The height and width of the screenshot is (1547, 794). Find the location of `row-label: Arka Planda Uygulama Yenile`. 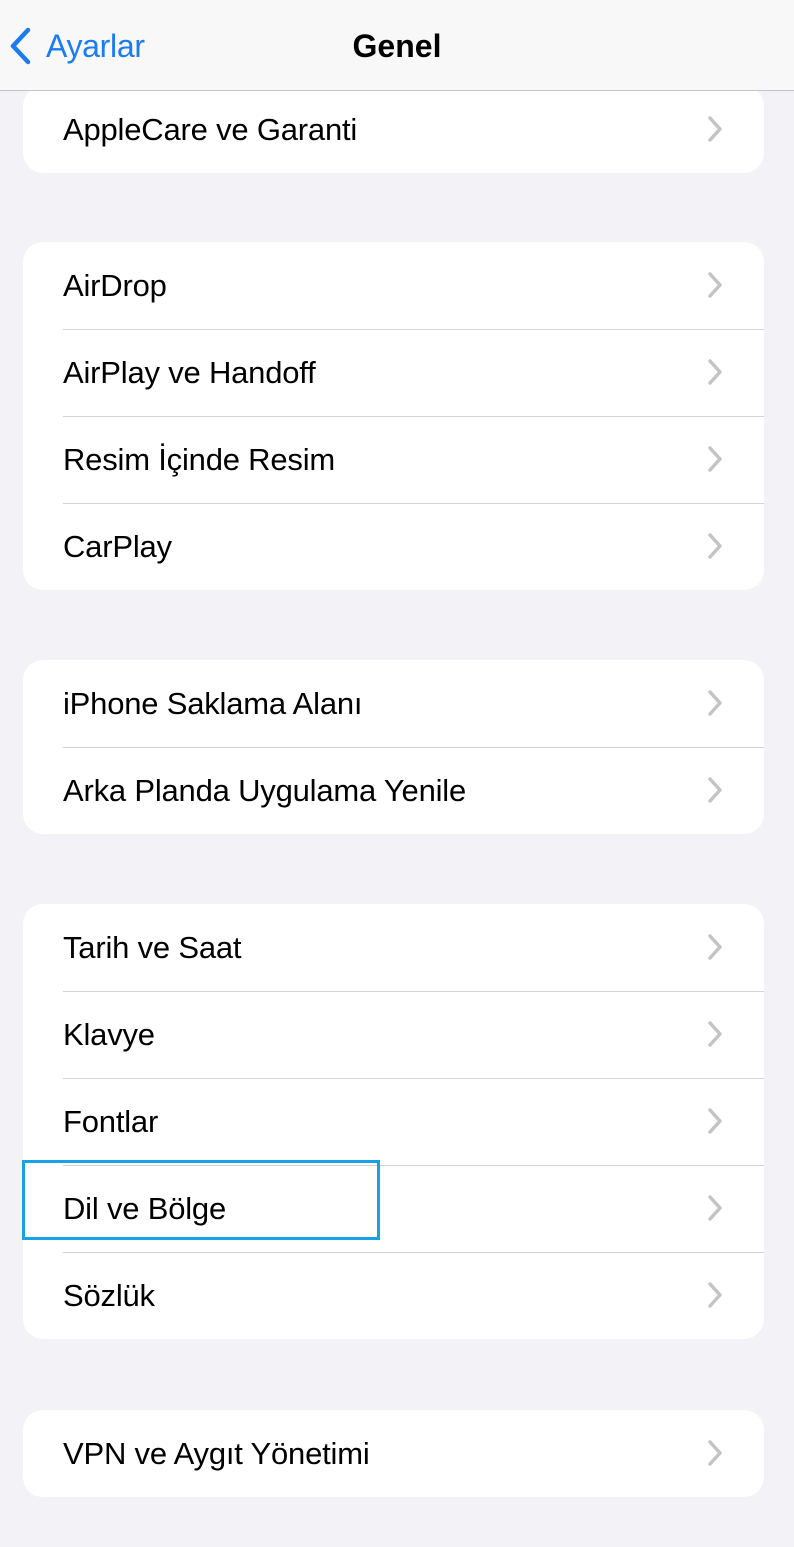

row-label: Arka Planda Uygulama Yenile is located at coordinates (265, 790).